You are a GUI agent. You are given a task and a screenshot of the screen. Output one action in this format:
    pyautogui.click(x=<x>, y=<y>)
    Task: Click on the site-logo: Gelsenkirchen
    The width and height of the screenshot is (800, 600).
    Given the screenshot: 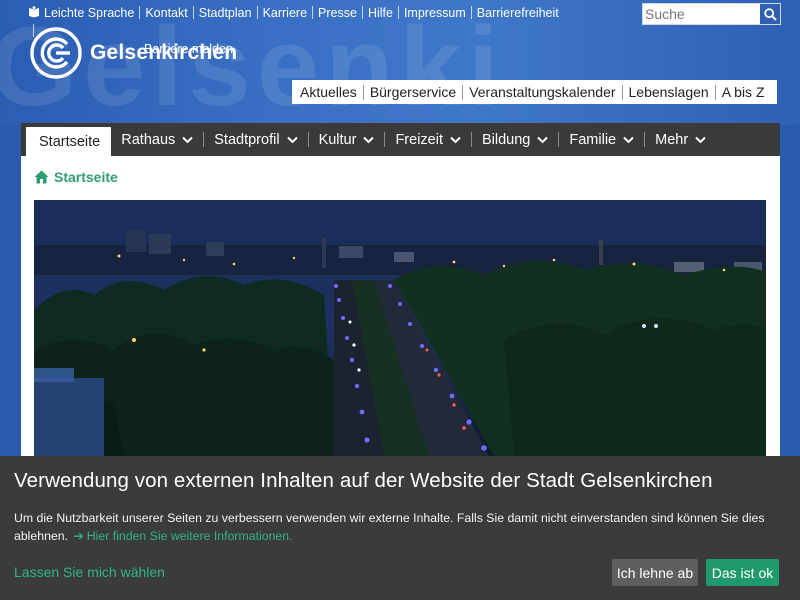 What is the action you would take?
    pyautogui.click(x=133, y=53)
    